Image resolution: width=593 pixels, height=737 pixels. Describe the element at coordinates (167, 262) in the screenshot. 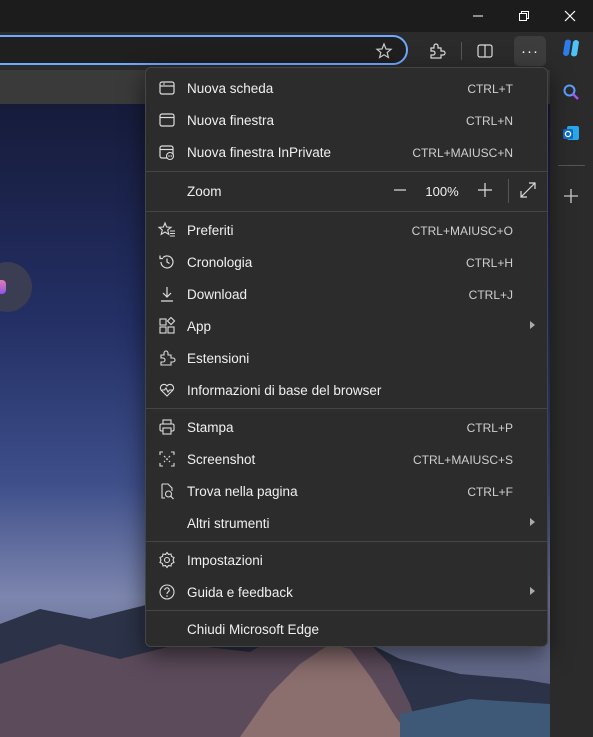

I see `history-icon` at that location.